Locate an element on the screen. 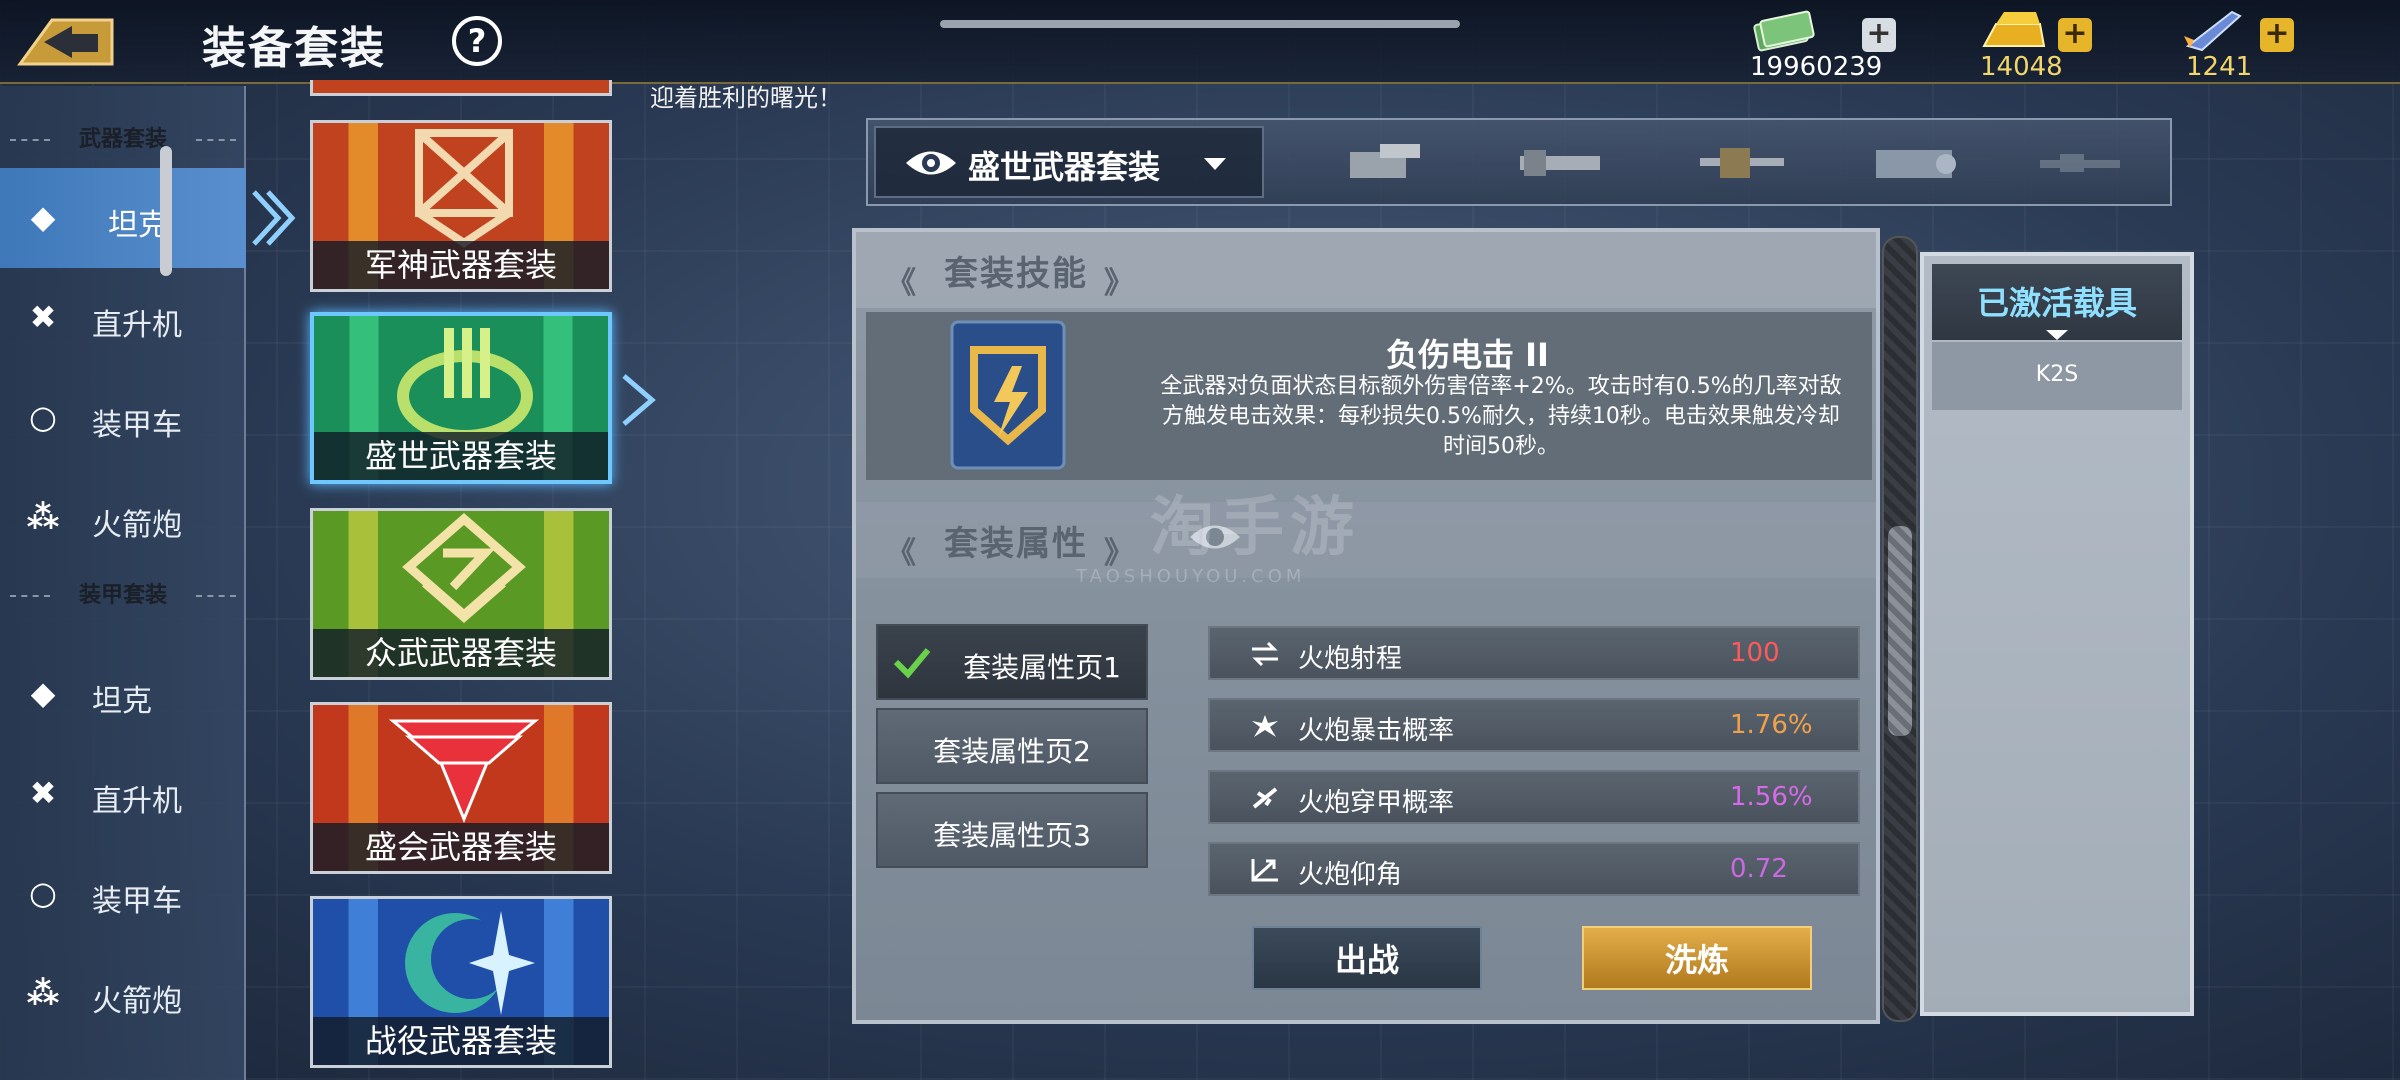  help-button: ? is located at coordinates (477, 41).